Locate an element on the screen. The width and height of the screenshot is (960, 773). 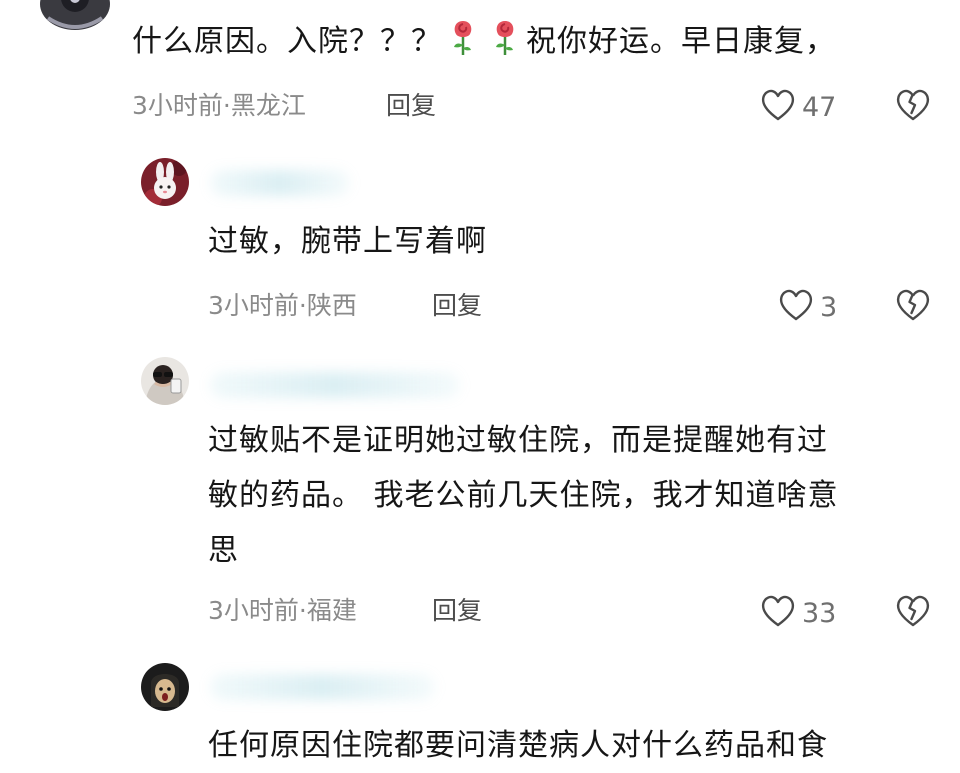
comment-text: 任何原因住院都要问清楚病人对什么药品和食 is located at coordinates (518, 745).